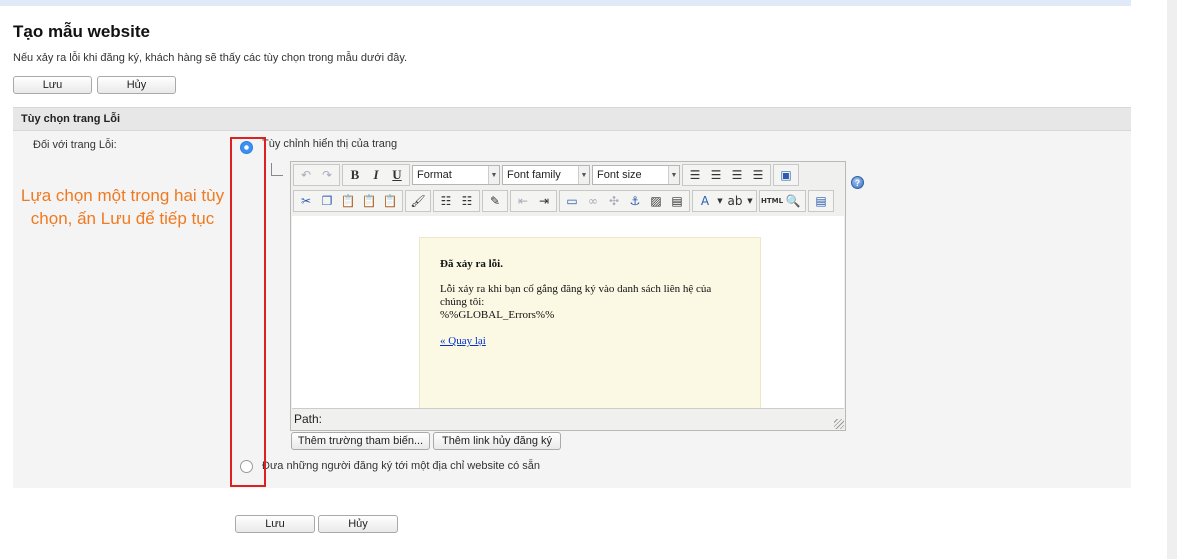 The height and width of the screenshot is (559, 1177). Describe the element at coordinates (695, 175) in the screenshot. I see `align-left-icon: ☰` at that location.